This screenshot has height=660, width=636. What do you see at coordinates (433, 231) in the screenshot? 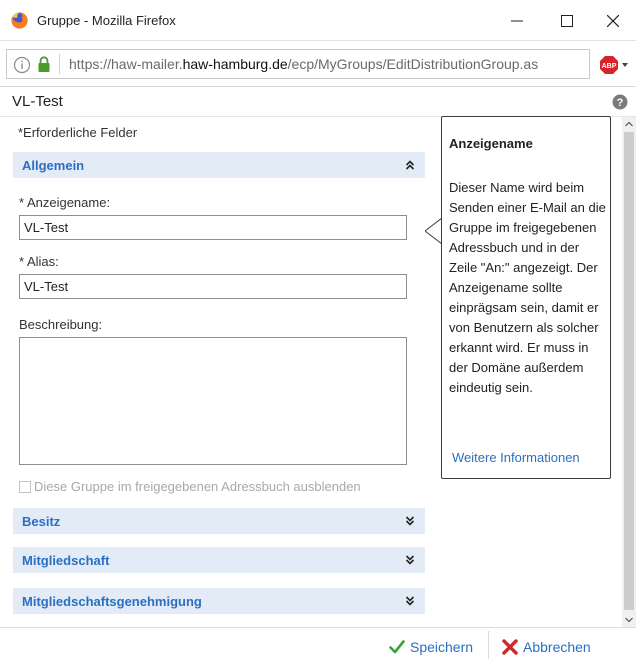
I see `callout-pointer` at bounding box center [433, 231].